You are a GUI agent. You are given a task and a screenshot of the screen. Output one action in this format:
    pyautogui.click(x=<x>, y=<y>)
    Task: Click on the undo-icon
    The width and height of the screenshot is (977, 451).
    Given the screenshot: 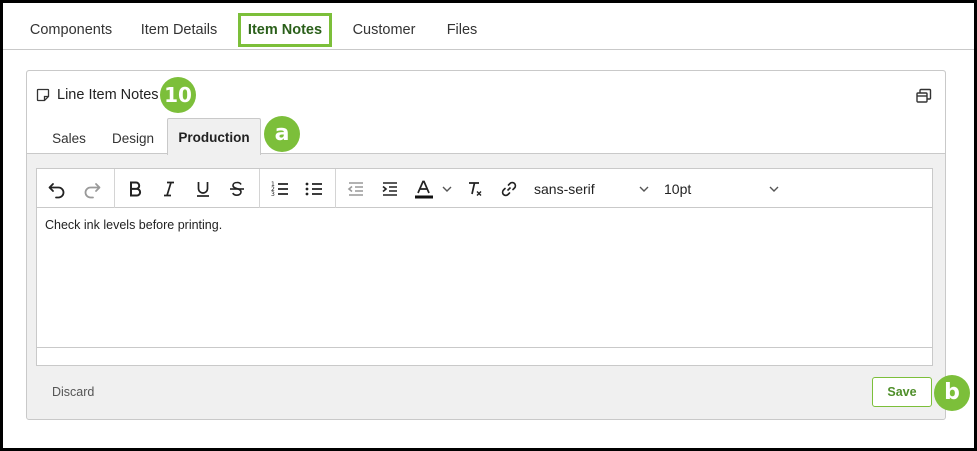 What is the action you would take?
    pyautogui.click(x=56, y=191)
    